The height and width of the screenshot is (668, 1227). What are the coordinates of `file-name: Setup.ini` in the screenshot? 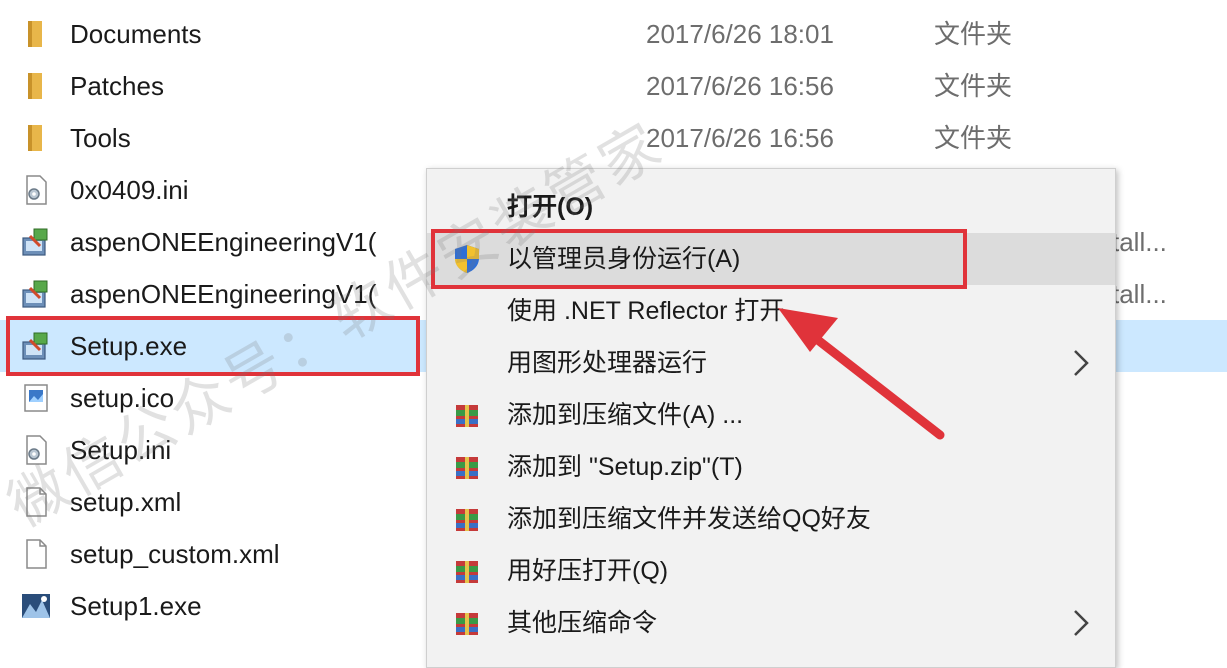 It's located at (121, 450).